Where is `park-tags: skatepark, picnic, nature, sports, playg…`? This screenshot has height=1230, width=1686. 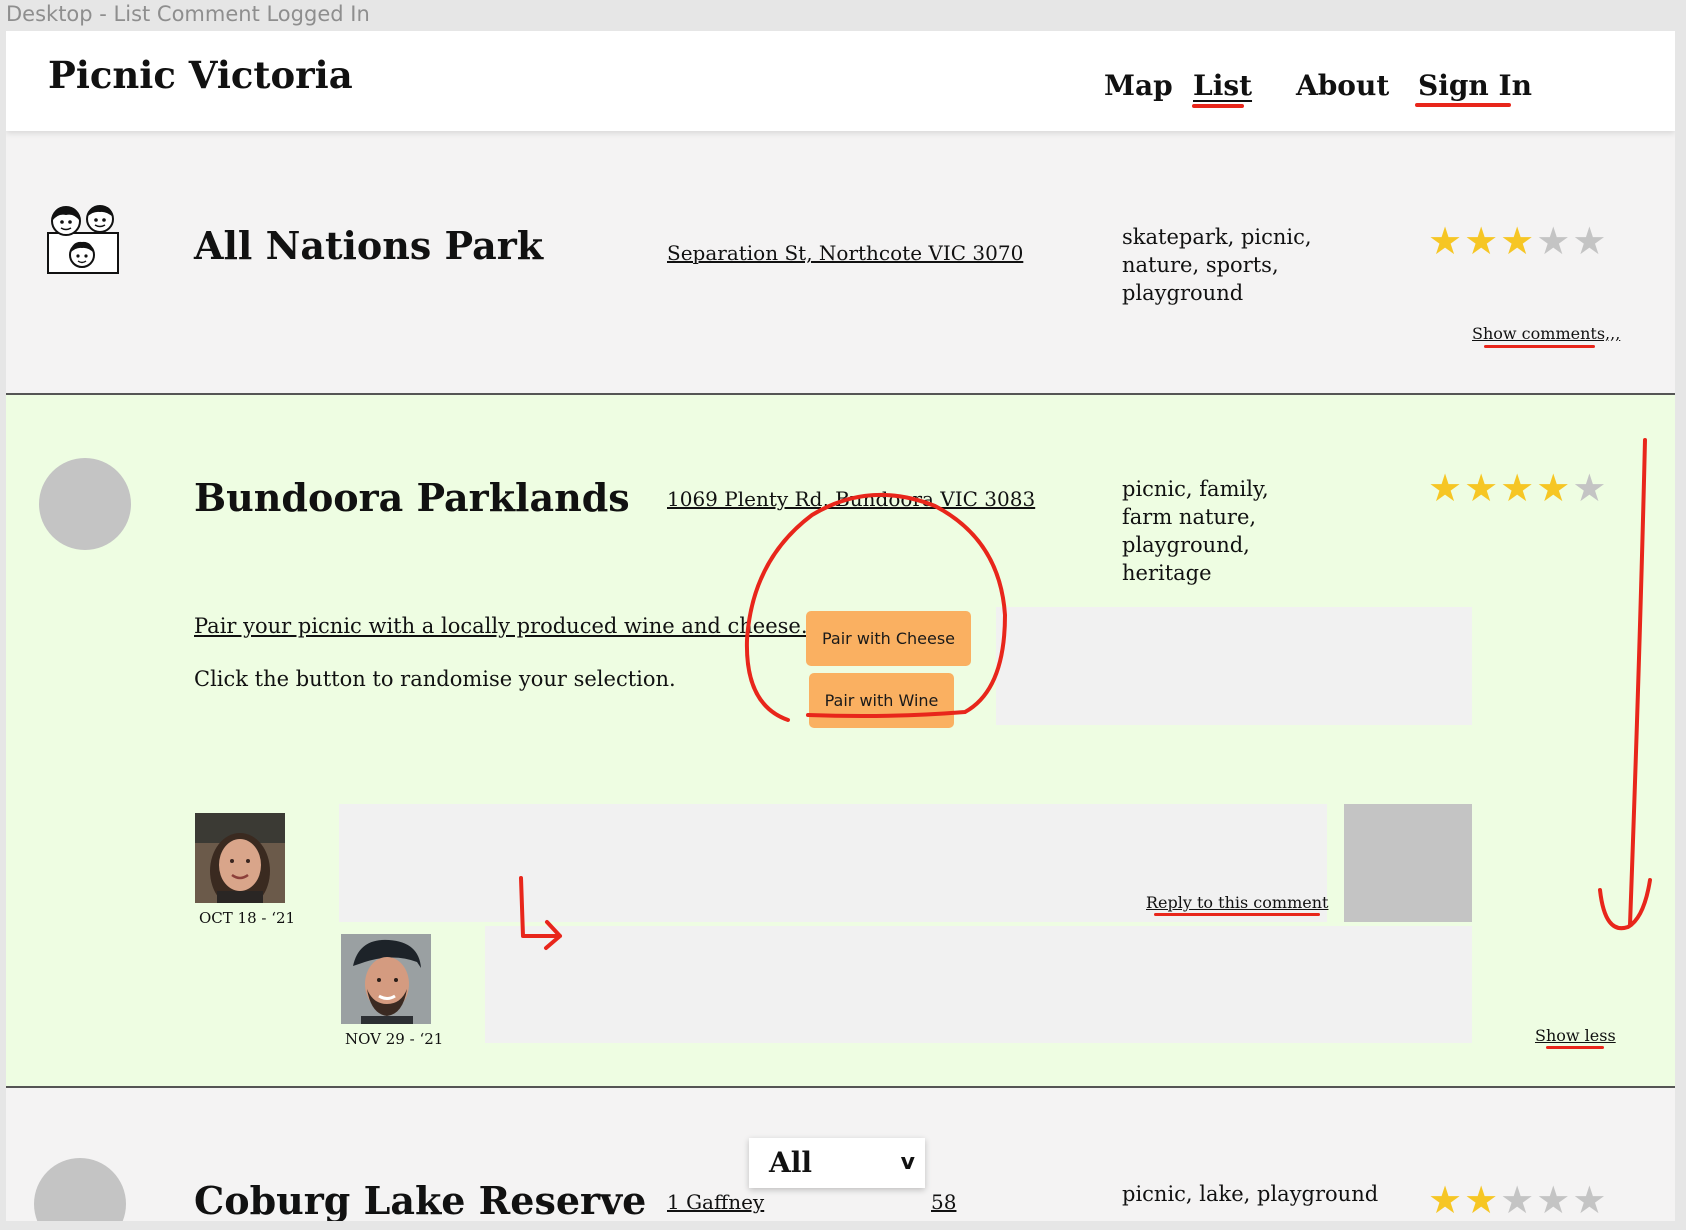 park-tags: skatepark, picnic, nature, sports, playg… is located at coordinates (1217, 265).